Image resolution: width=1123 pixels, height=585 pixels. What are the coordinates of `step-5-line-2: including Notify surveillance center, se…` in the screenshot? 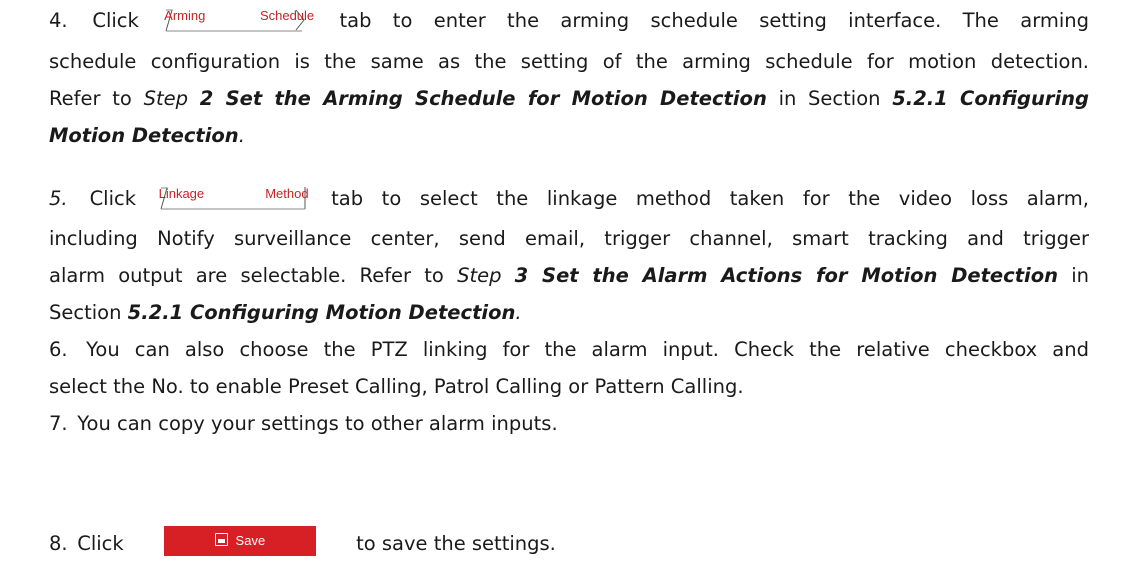 It's located at (569, 239).